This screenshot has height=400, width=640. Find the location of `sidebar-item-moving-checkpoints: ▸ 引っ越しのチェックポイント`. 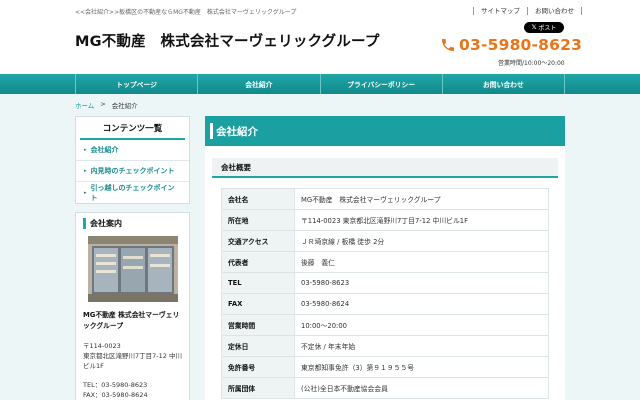

sidebar-item-moving-checkpoints: ▸ 引っ越しのチェックポイント is located at coordinates (132, 192).